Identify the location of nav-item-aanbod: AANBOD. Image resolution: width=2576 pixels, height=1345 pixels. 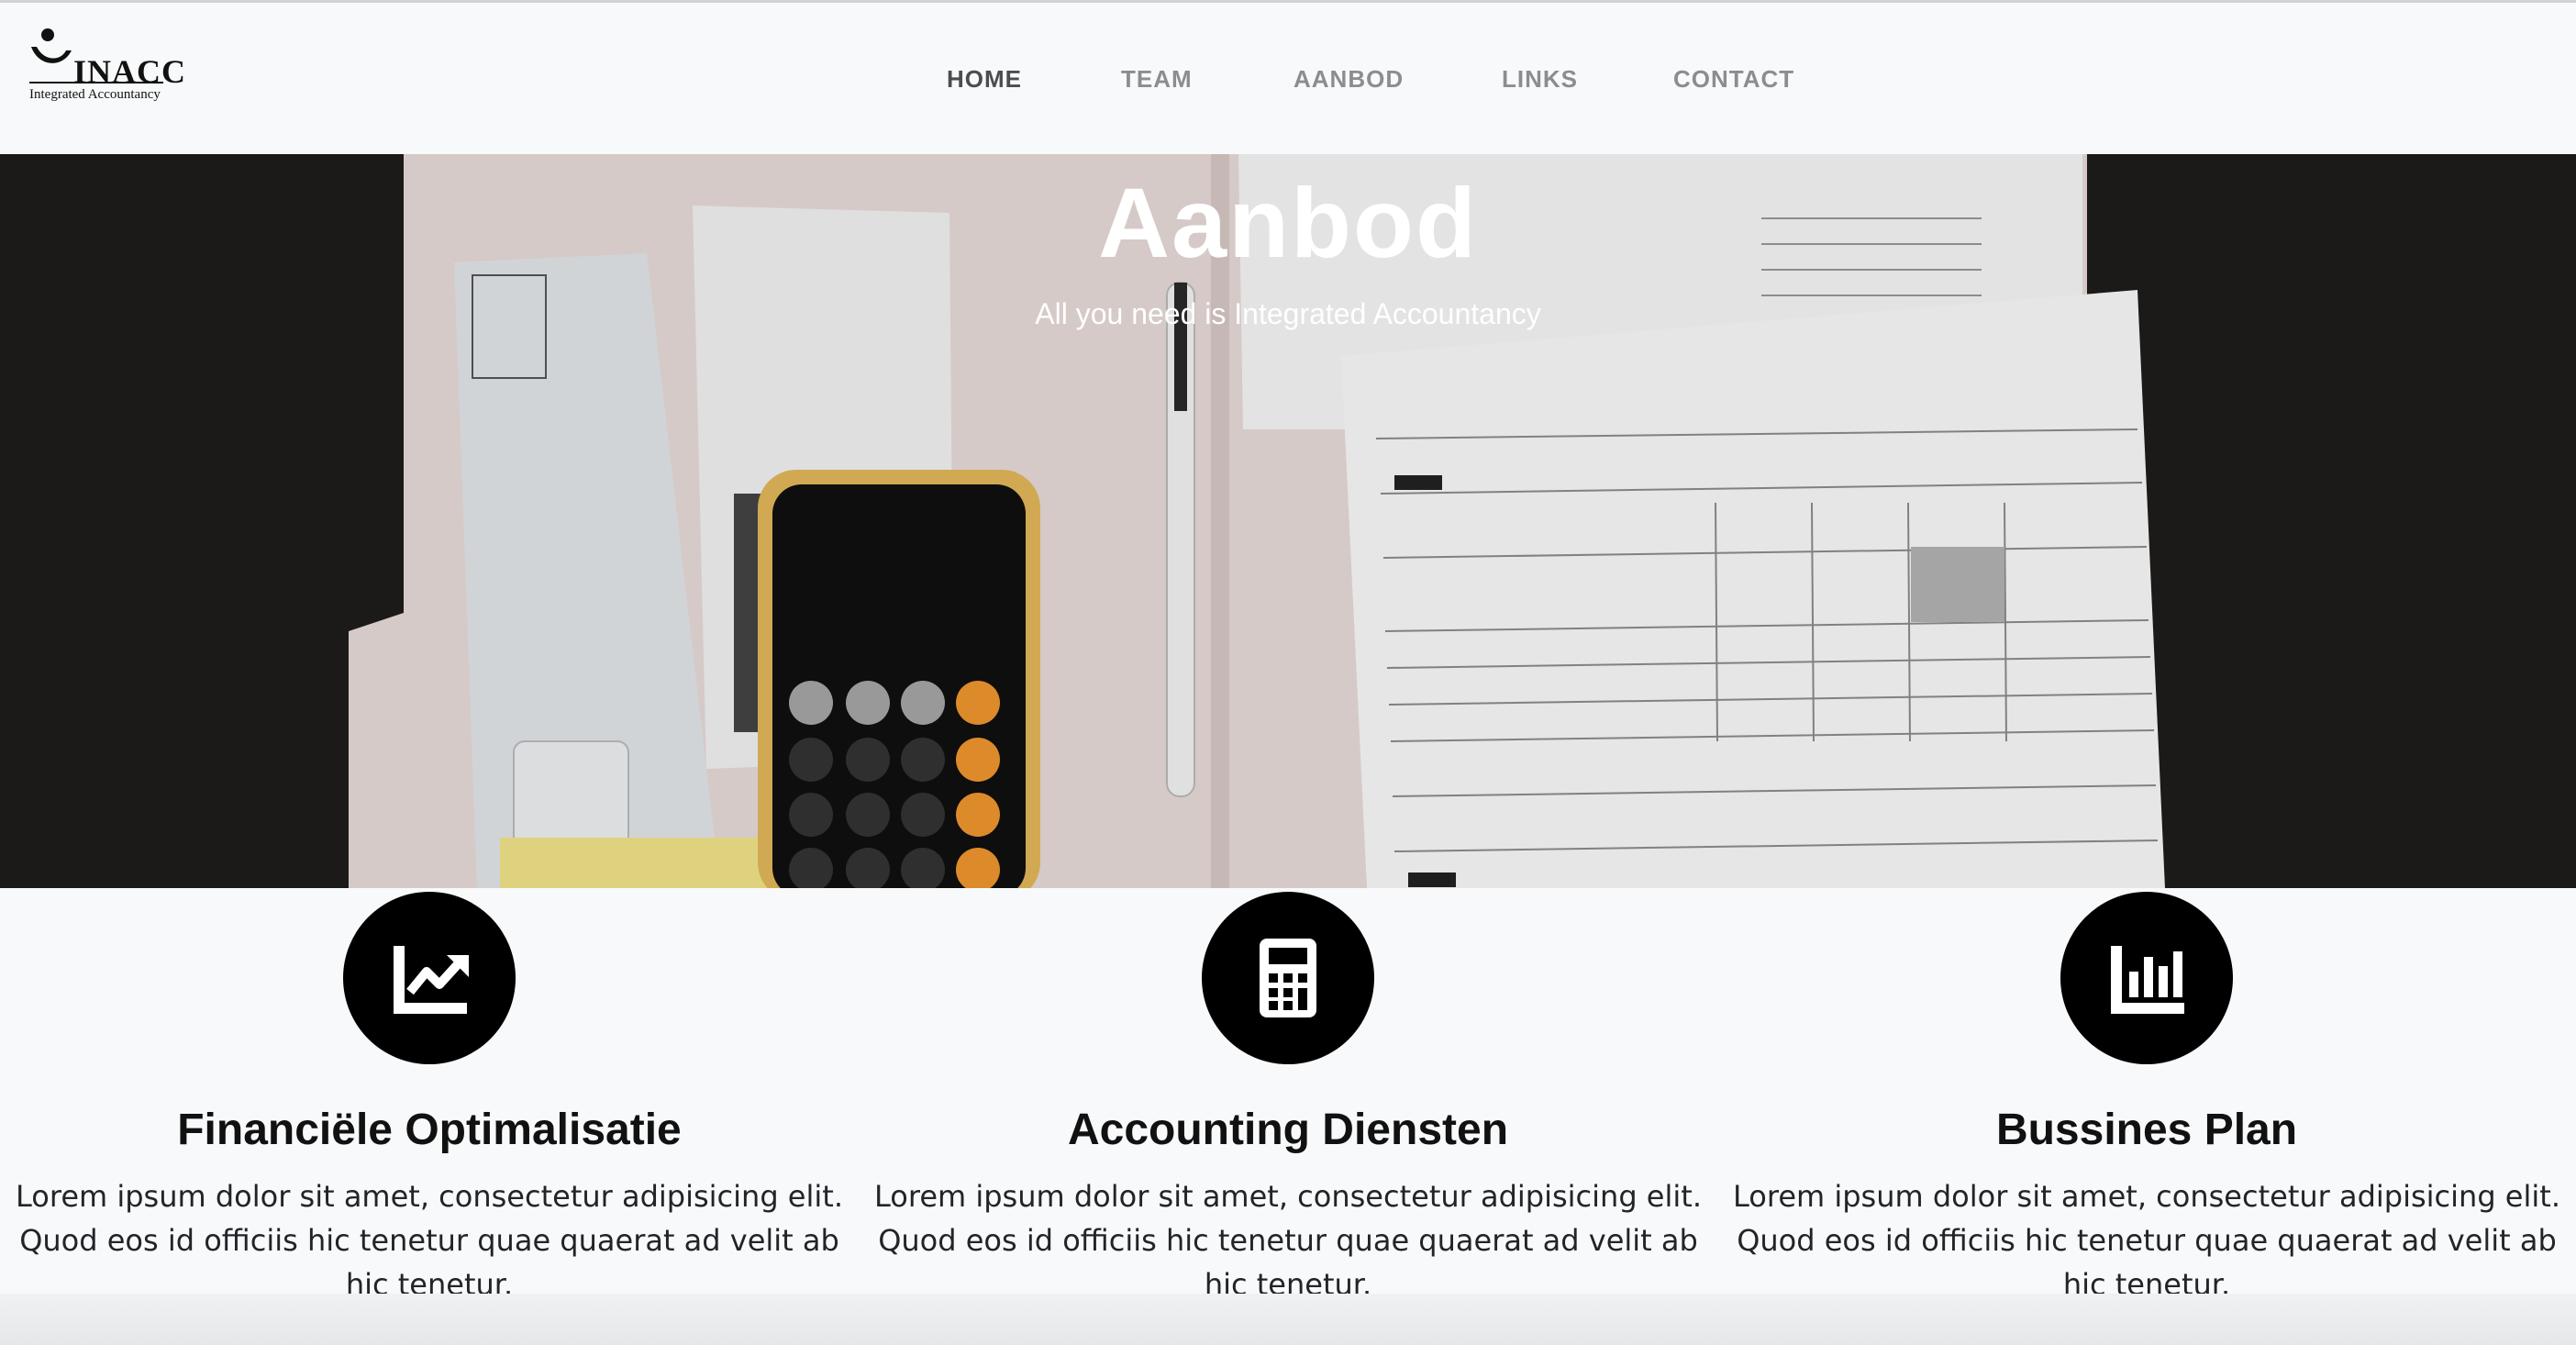
(1349, 80).